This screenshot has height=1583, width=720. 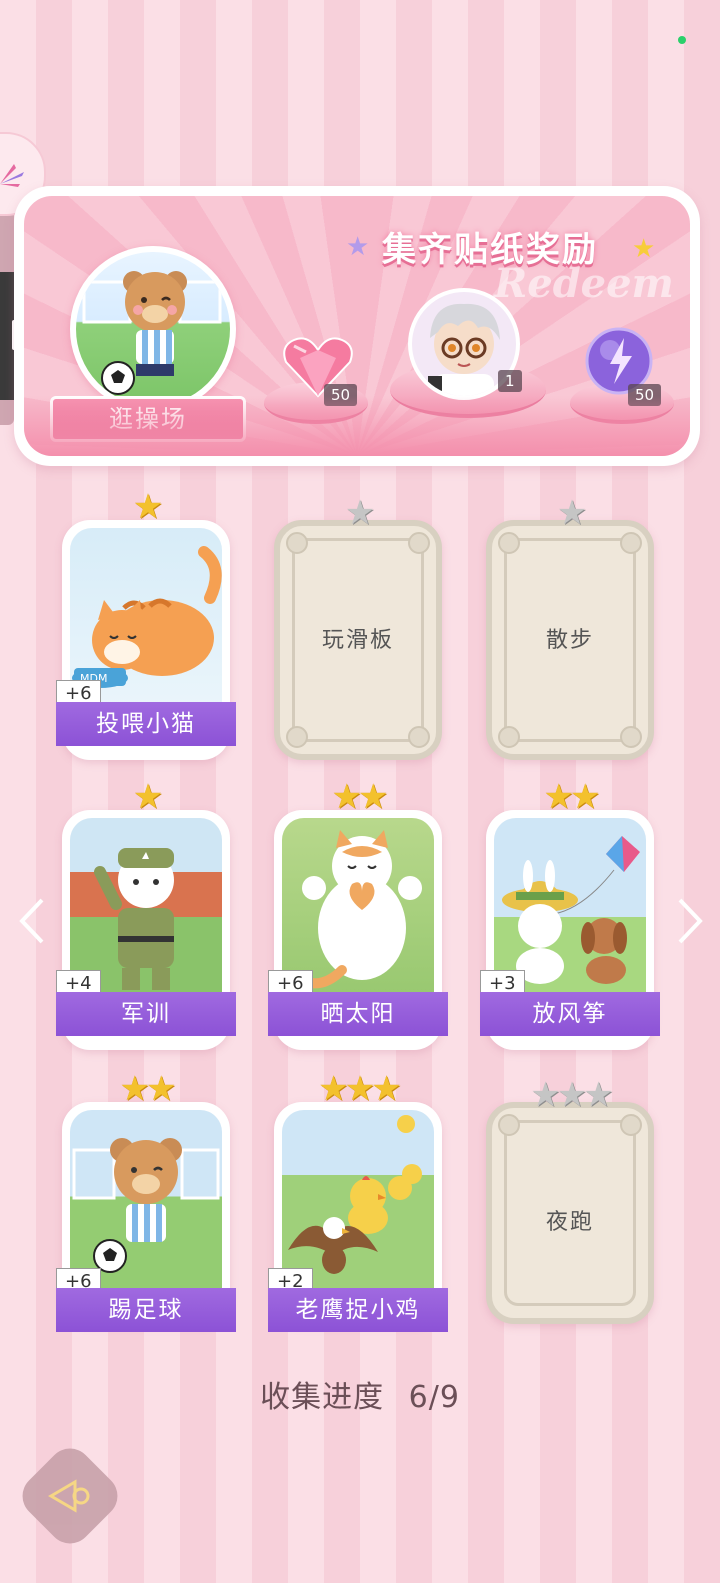 I want to click on location-label: 逛操场, so click(x=148, y=419).